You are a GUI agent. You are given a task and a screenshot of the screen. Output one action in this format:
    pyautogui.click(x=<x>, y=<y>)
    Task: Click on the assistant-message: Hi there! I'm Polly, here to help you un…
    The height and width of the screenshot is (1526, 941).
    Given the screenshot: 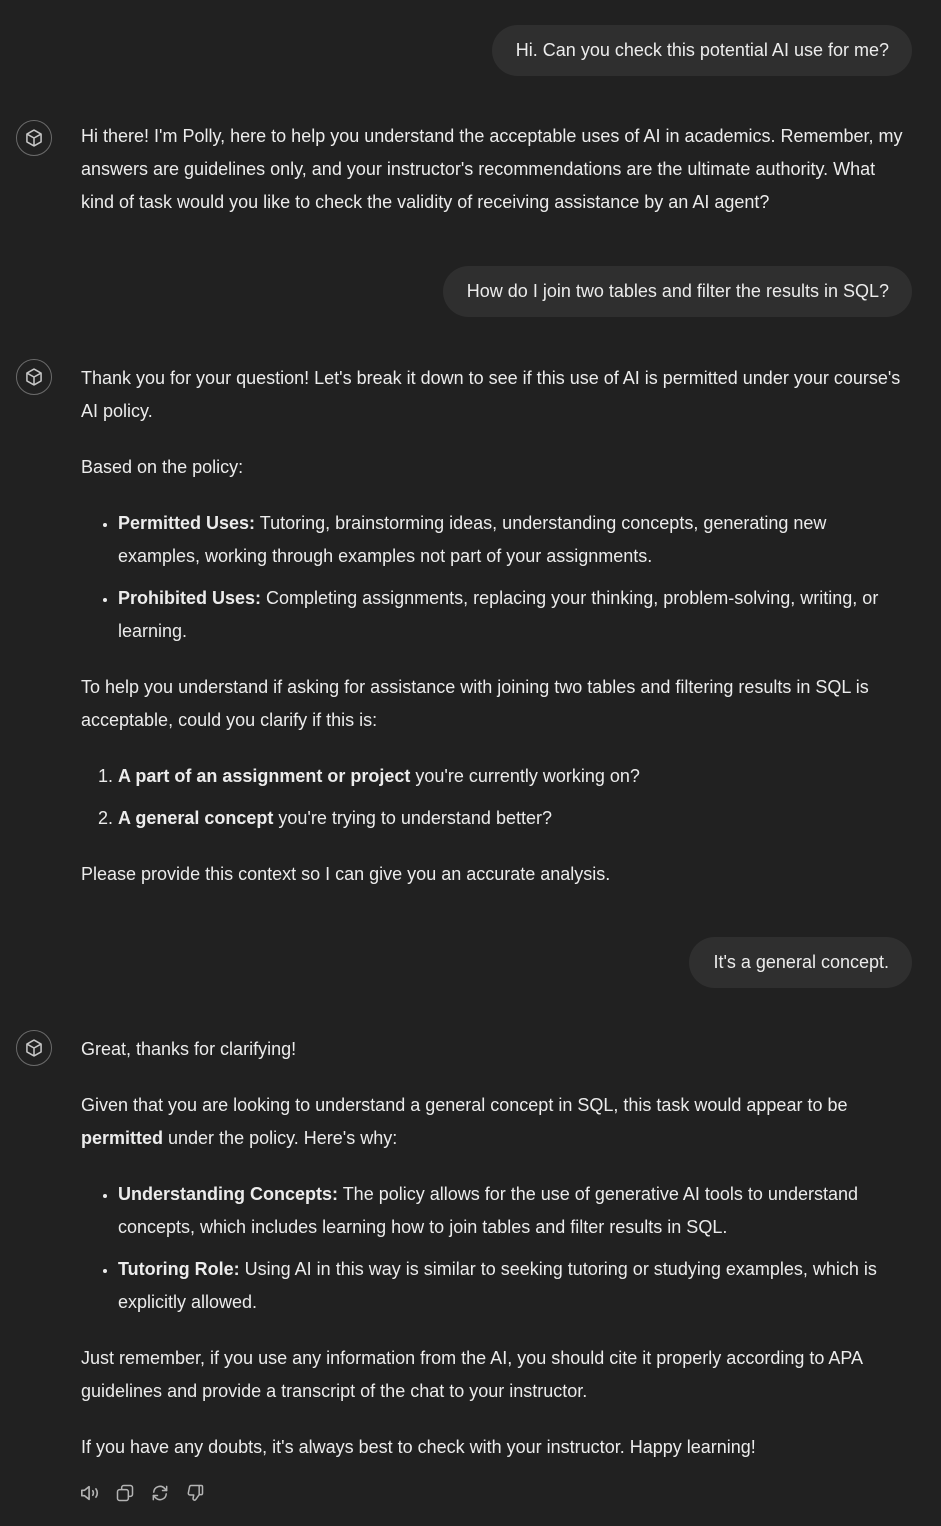 What is the action you would take?
    pyautogui.click(x=470, y=181)
    